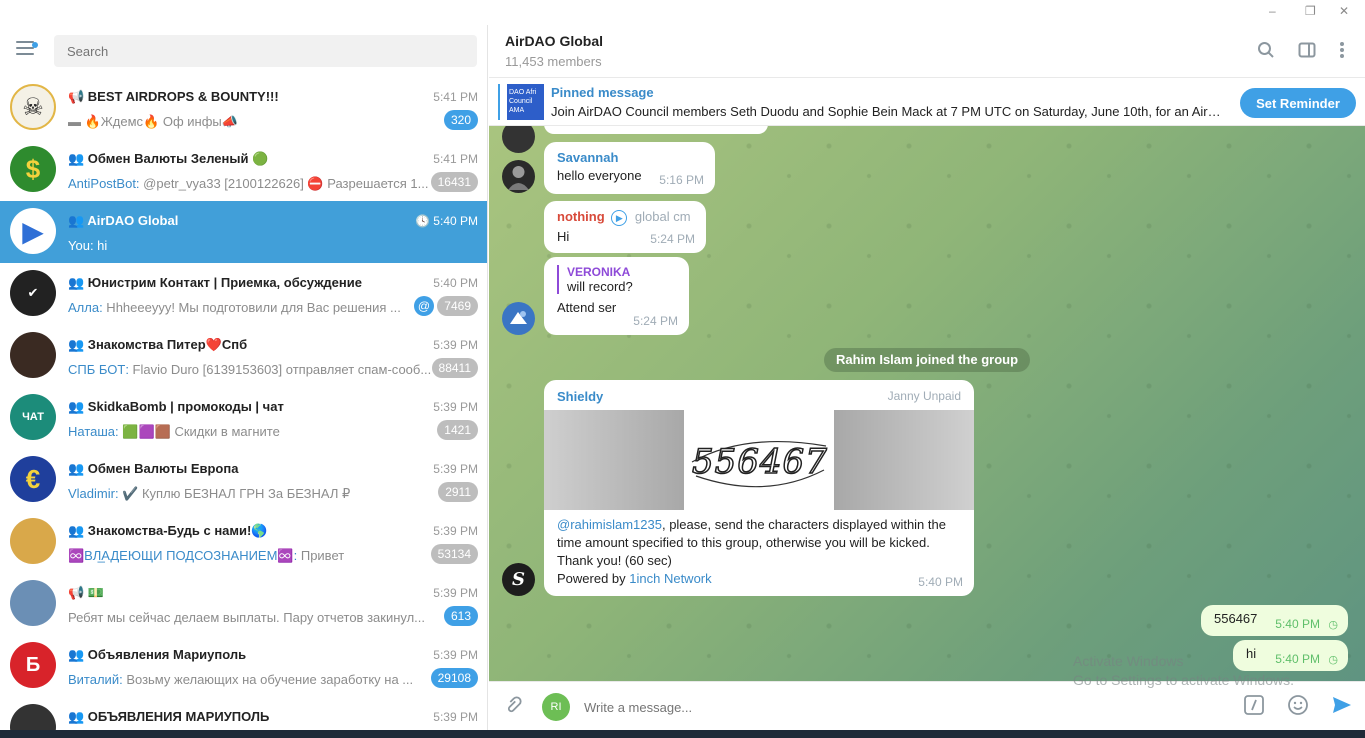  I want to click on blurred-image-left, so click(614, 460).